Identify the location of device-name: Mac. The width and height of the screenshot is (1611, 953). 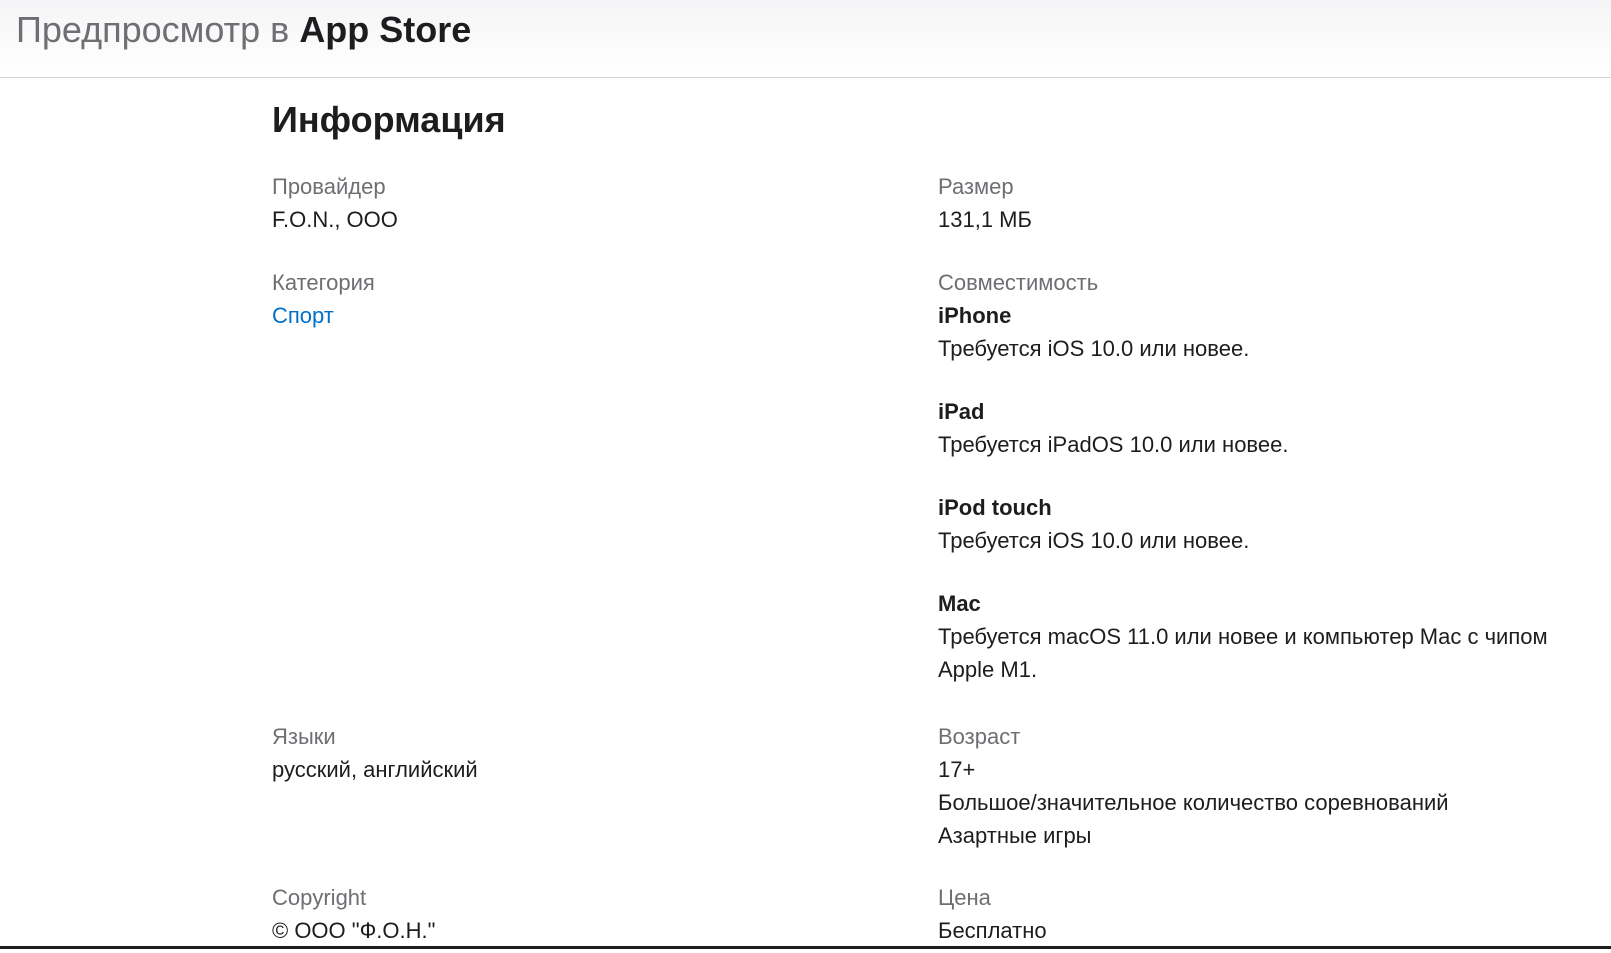
(959, 603).